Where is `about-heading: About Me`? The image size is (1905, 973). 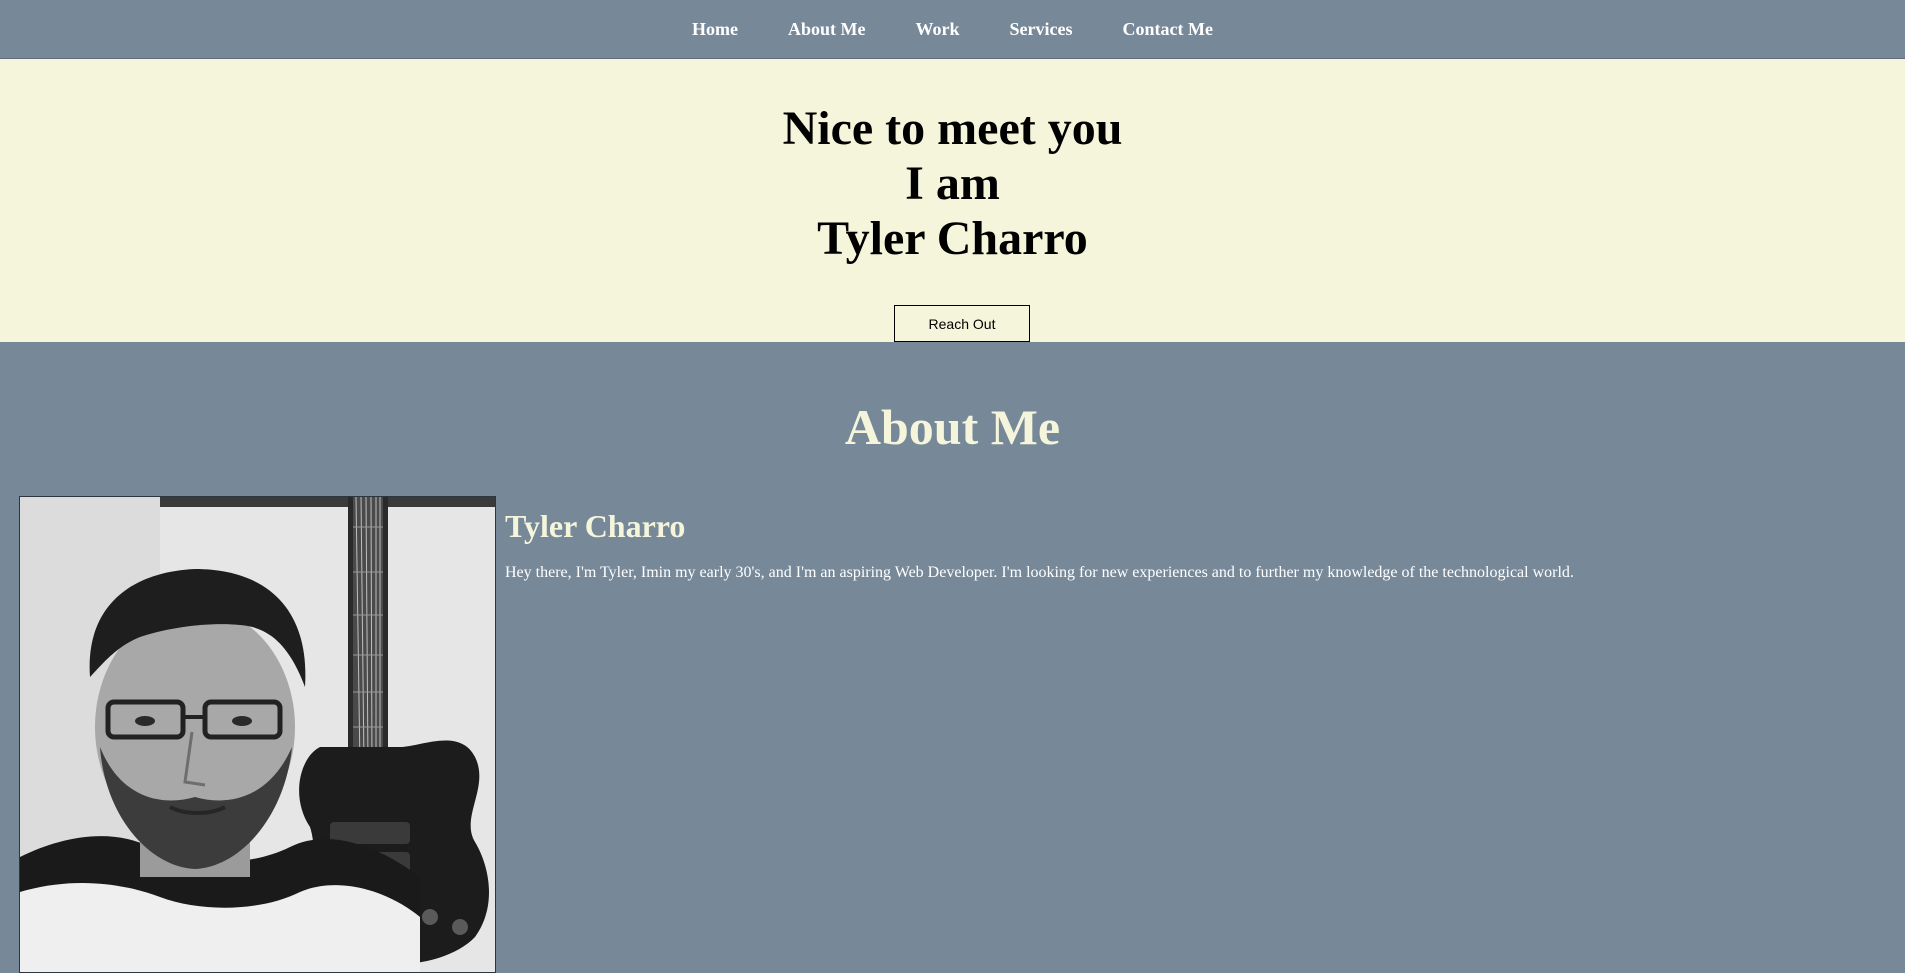
about-heading: About Me is located at coordinates (952, 427).